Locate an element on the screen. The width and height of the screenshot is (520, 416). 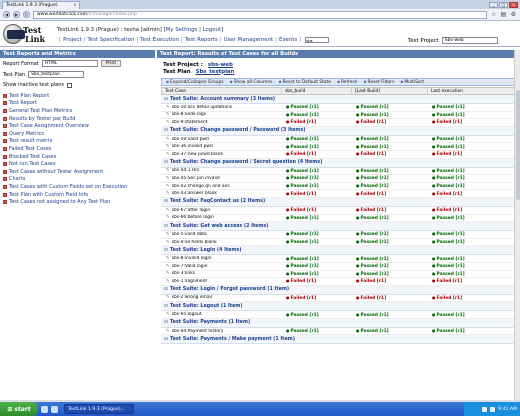
report-item: Failed Test Cases is located at coordinates (77, 149).